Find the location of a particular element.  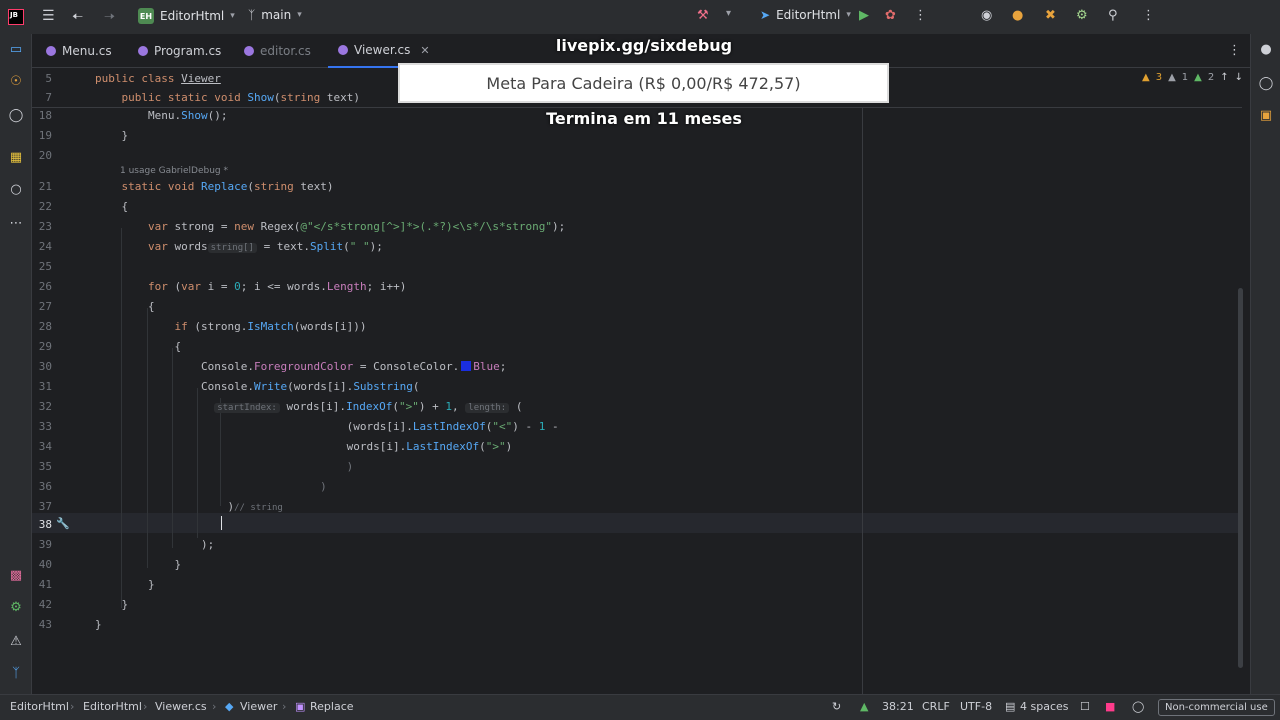

run-config-icon: ➤ is located at coordinates (765, 15).